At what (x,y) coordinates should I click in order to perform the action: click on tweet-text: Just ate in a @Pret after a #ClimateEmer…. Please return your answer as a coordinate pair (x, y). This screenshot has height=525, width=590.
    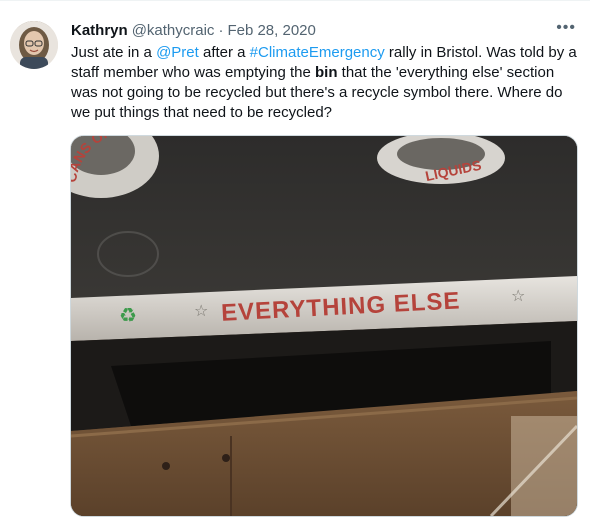
    Looking at the image, I should click on (326, 83).